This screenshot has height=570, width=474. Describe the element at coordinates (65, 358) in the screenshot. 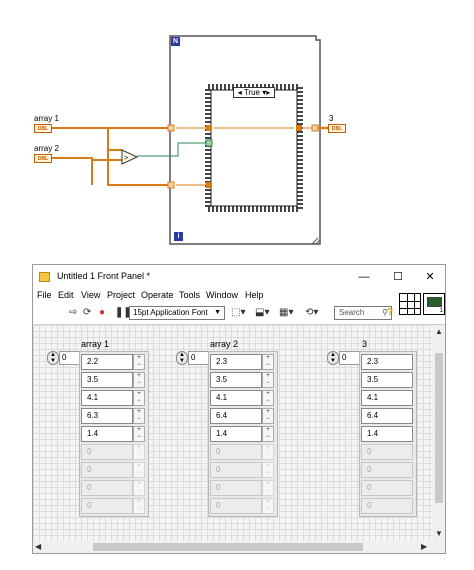

I see `array1-index: ▲ ▼ 0` at that location.